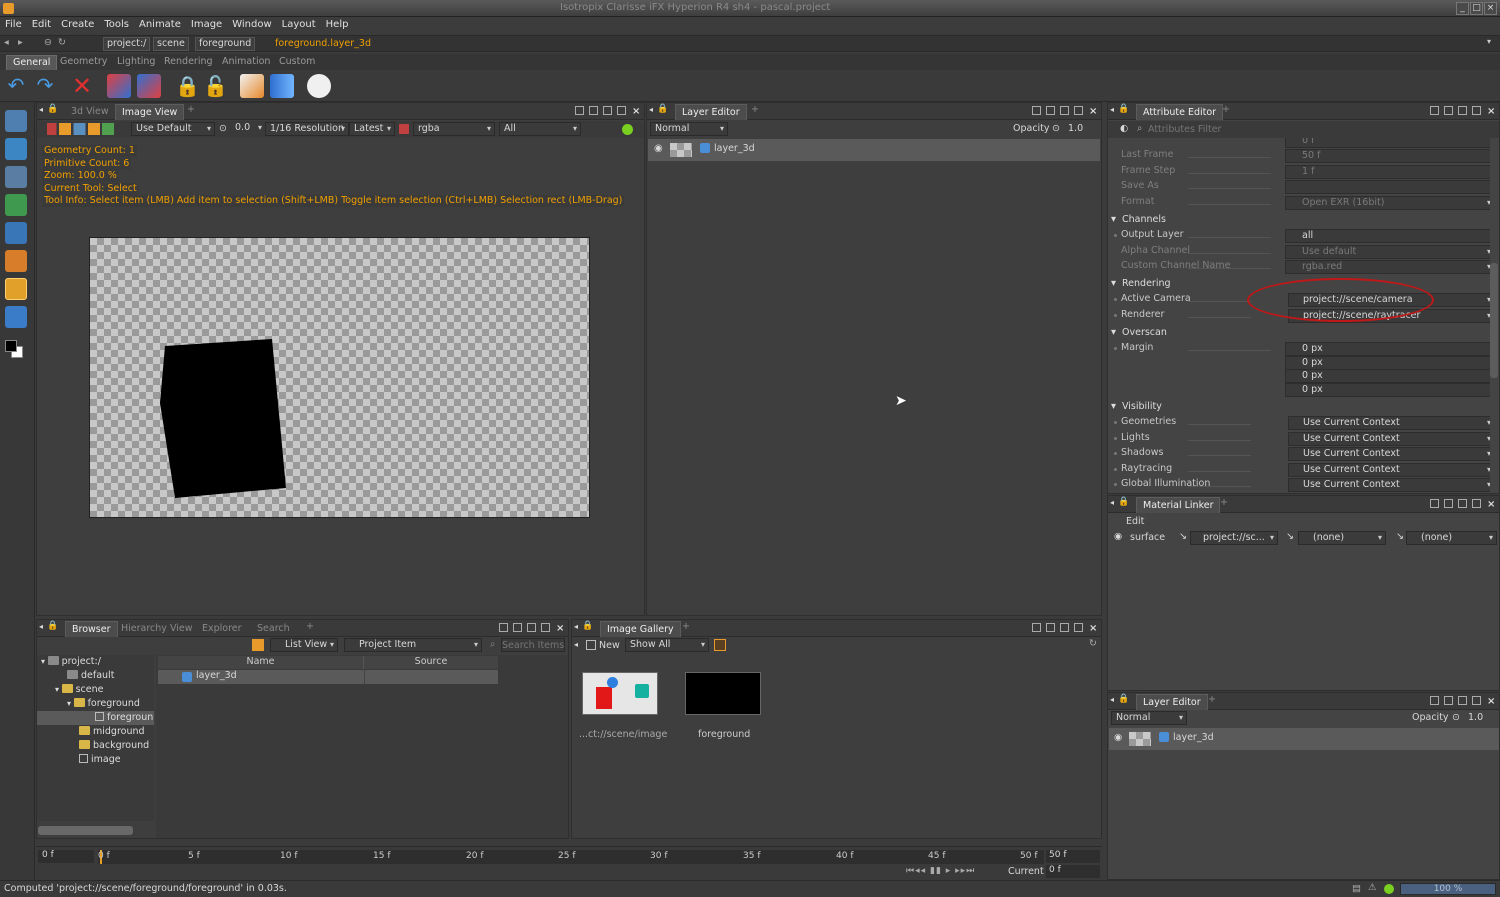 The height and width of the screenshot is (897, 1500). What do you see at coordinates (150, 112) in the screenshot?
I see `tab-image-view: Image View` at bounding box center [150, 112].